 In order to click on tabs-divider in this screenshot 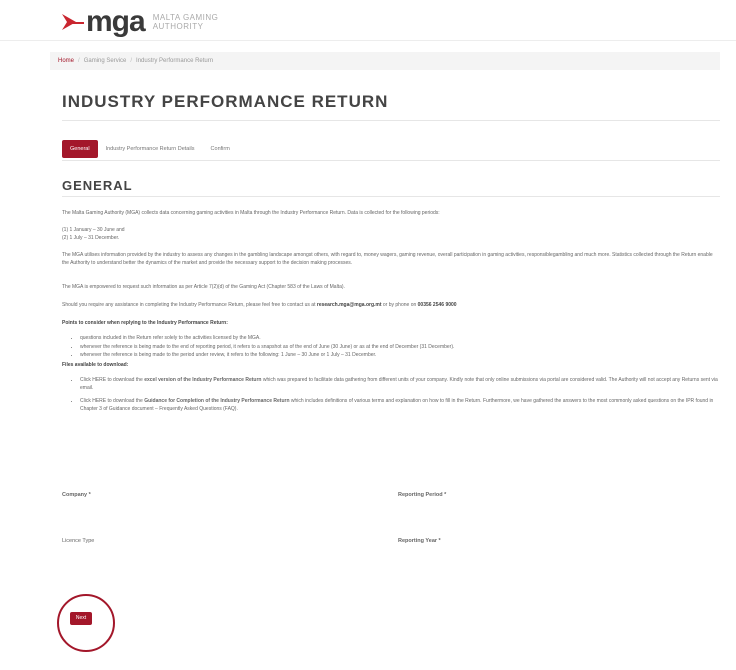, I will do `click(391, 160)`.